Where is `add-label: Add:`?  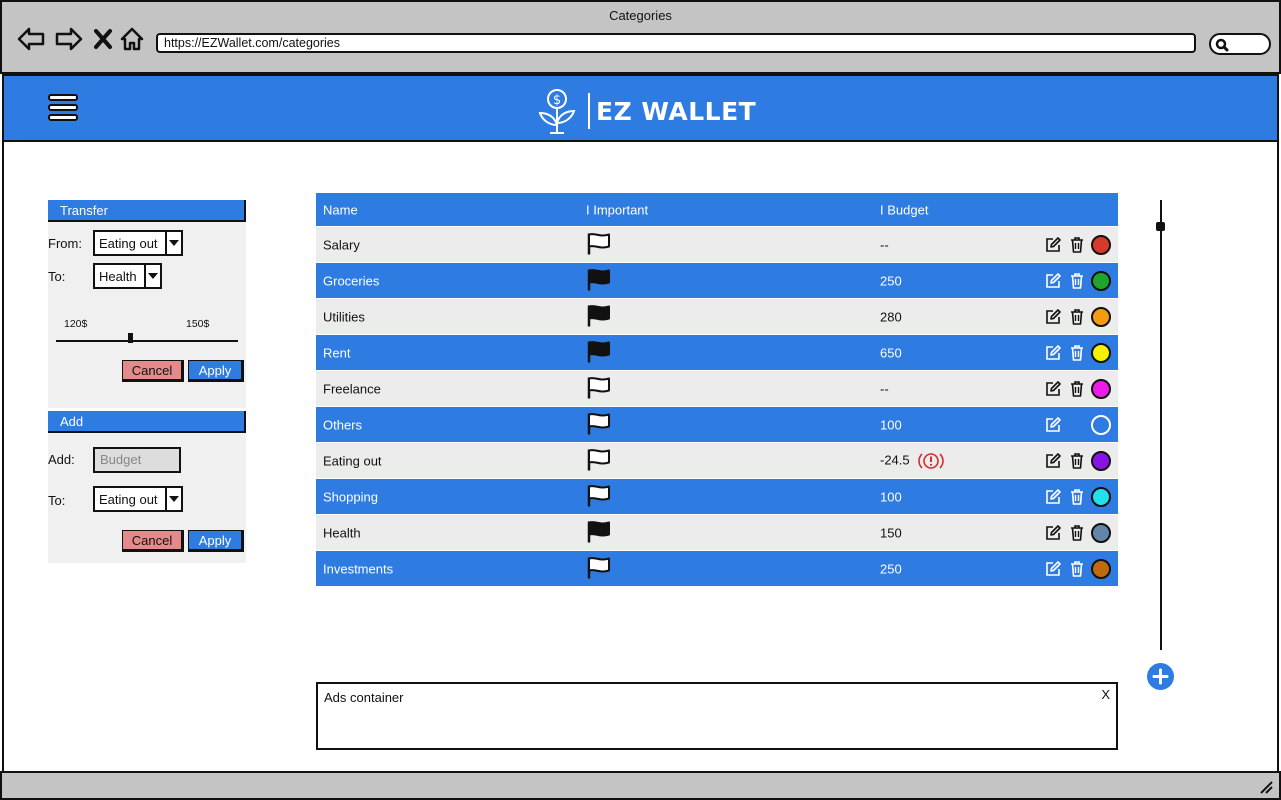 add-label: Add: is located at coordinates (61, 459).